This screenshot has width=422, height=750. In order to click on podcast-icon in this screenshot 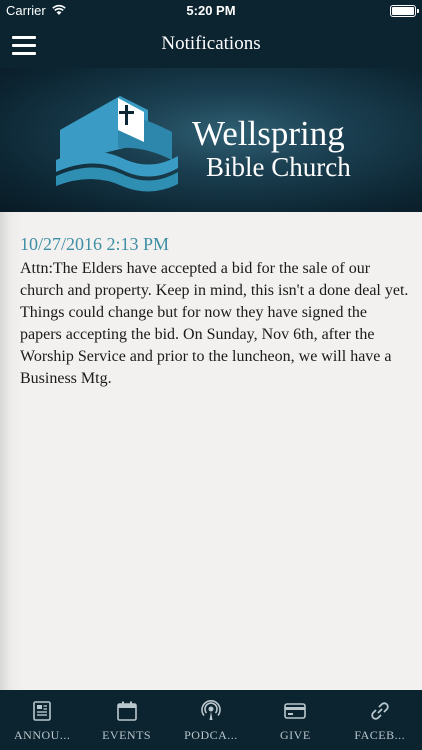, I will do `click(211, 711)`.